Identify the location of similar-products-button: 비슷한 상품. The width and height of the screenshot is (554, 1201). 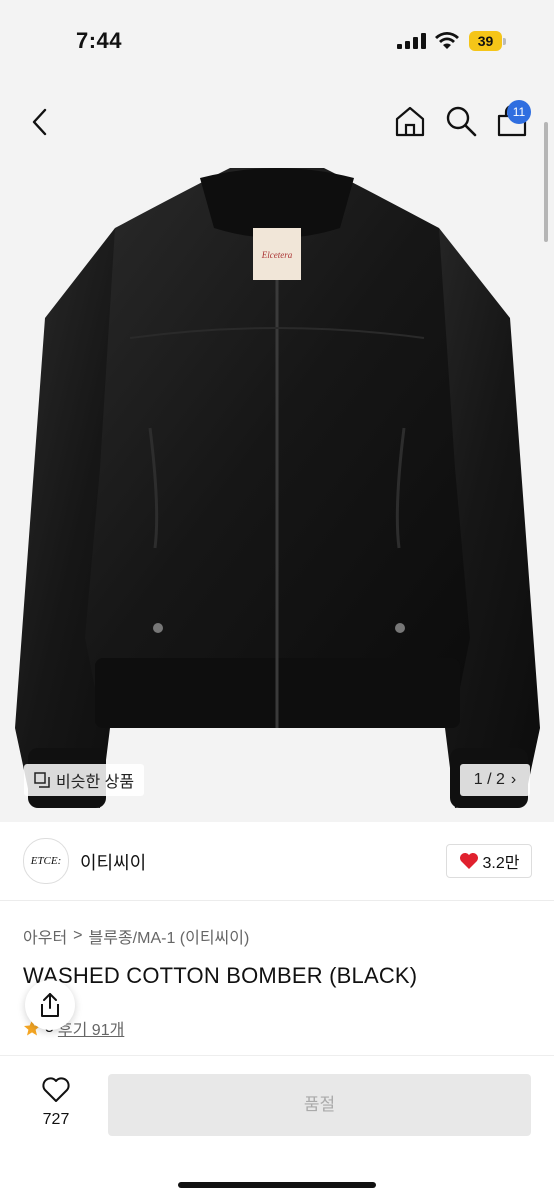
(84, 780).